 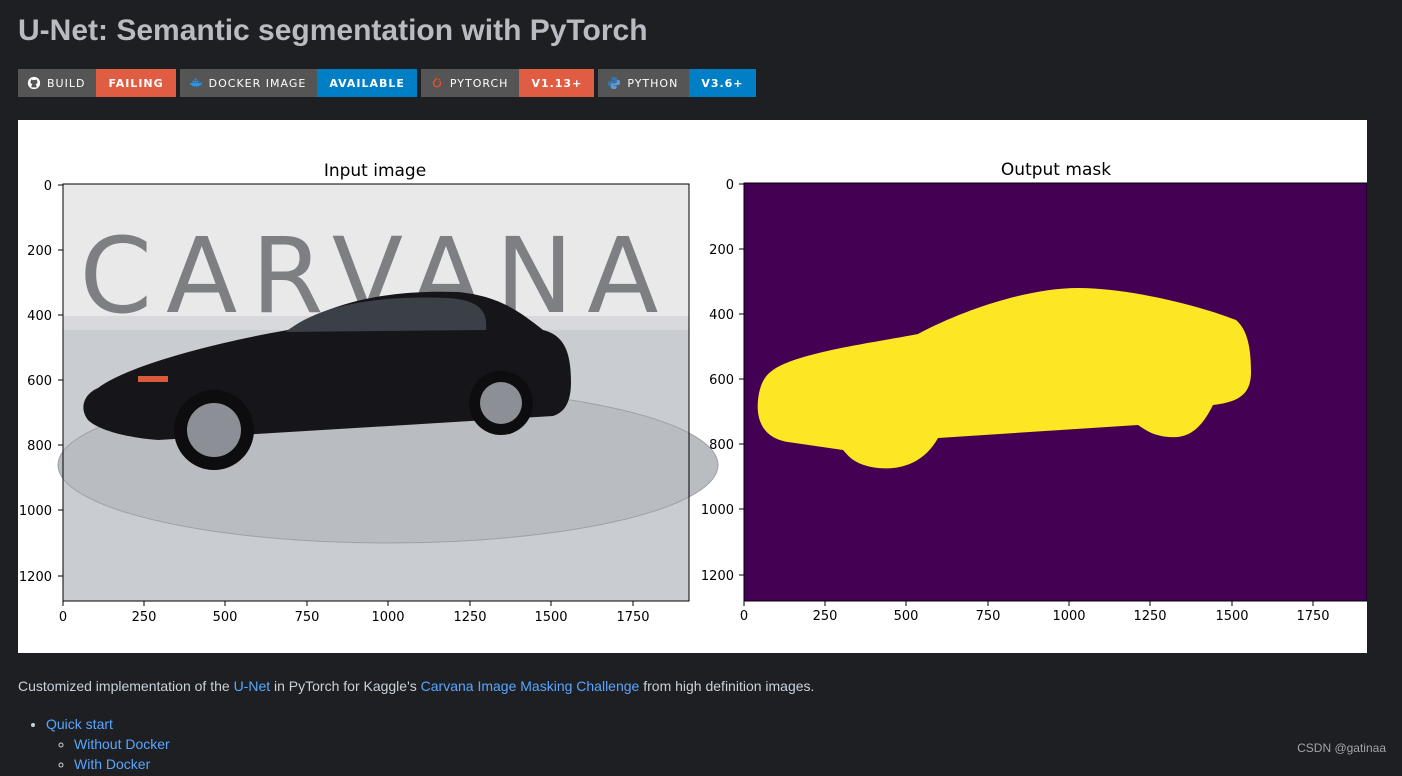 I want to click on output-mask-title: Output mask, so click(x=1056, y=170).